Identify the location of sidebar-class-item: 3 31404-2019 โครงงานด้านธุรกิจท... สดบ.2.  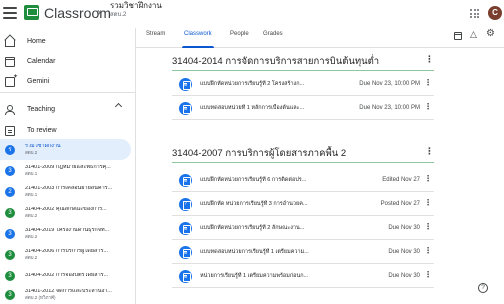
(65, 233).